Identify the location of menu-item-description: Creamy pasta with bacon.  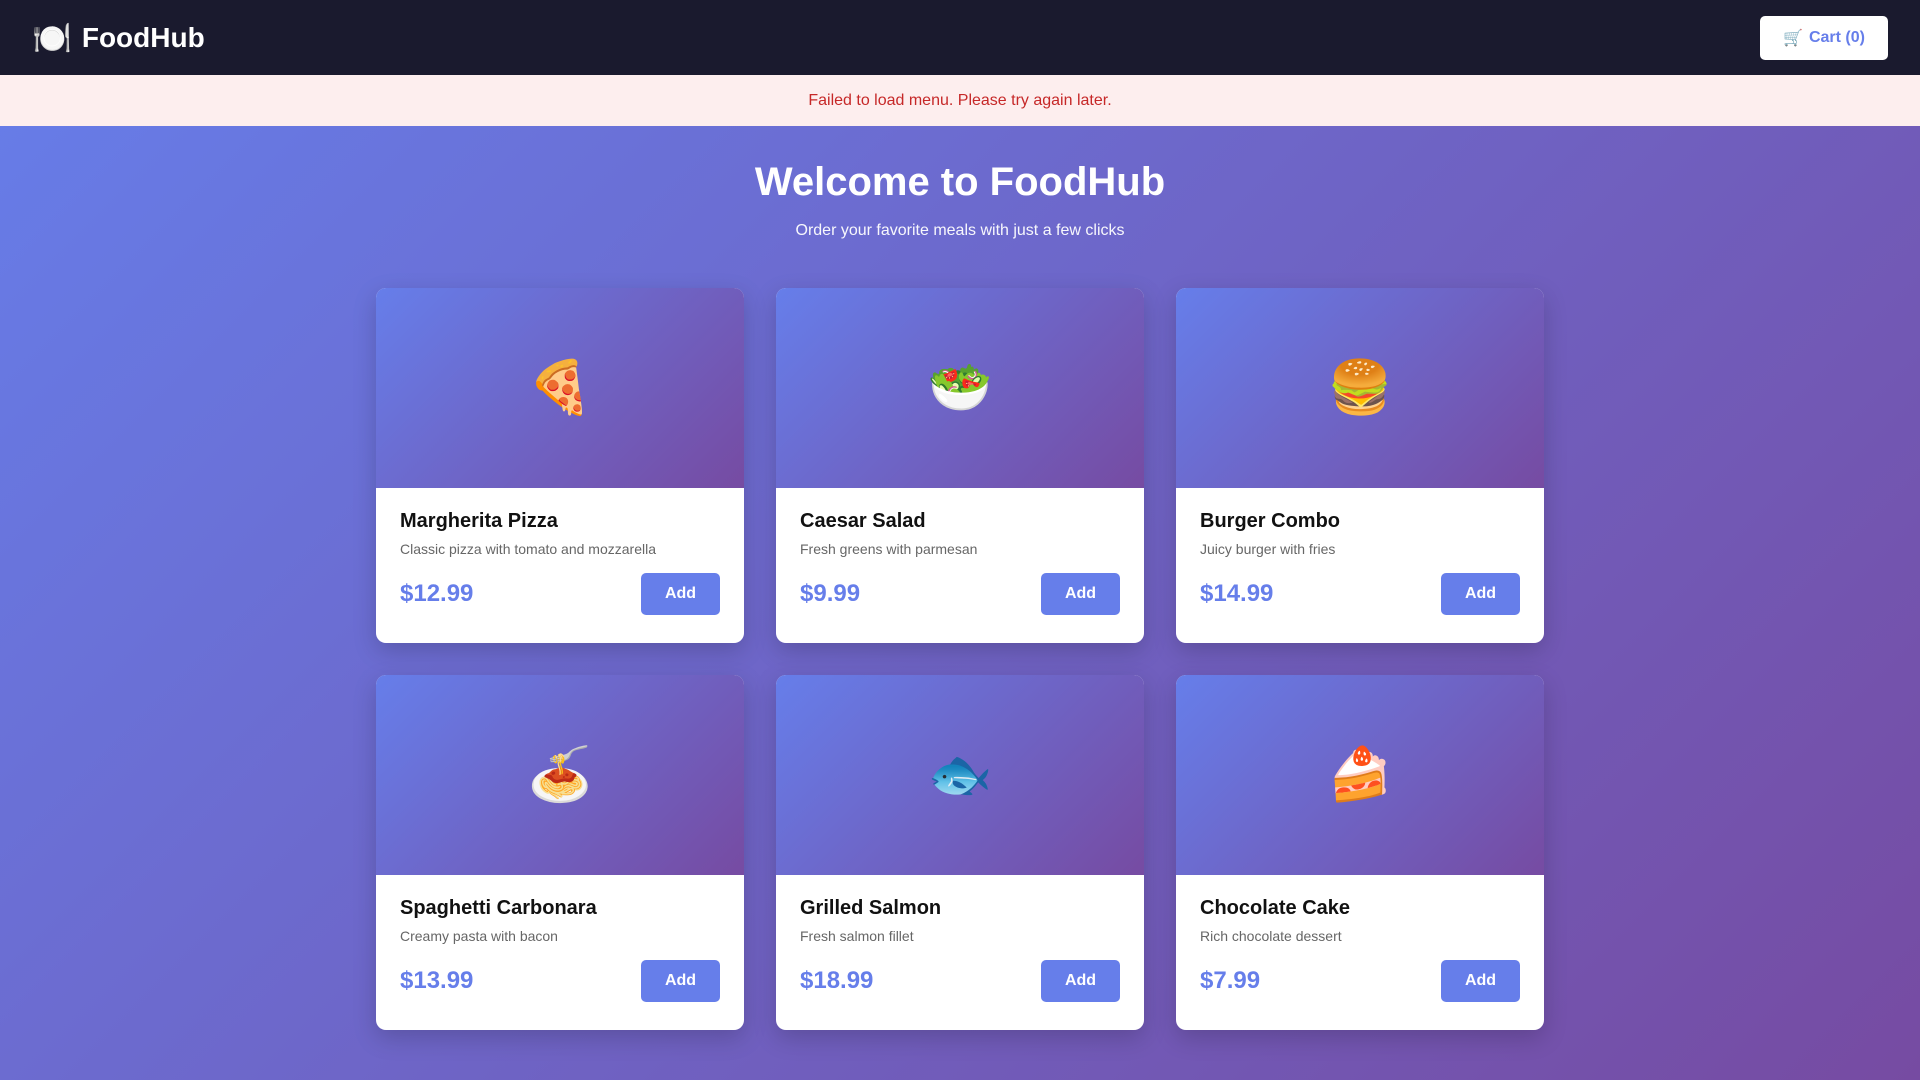
(479, 936).